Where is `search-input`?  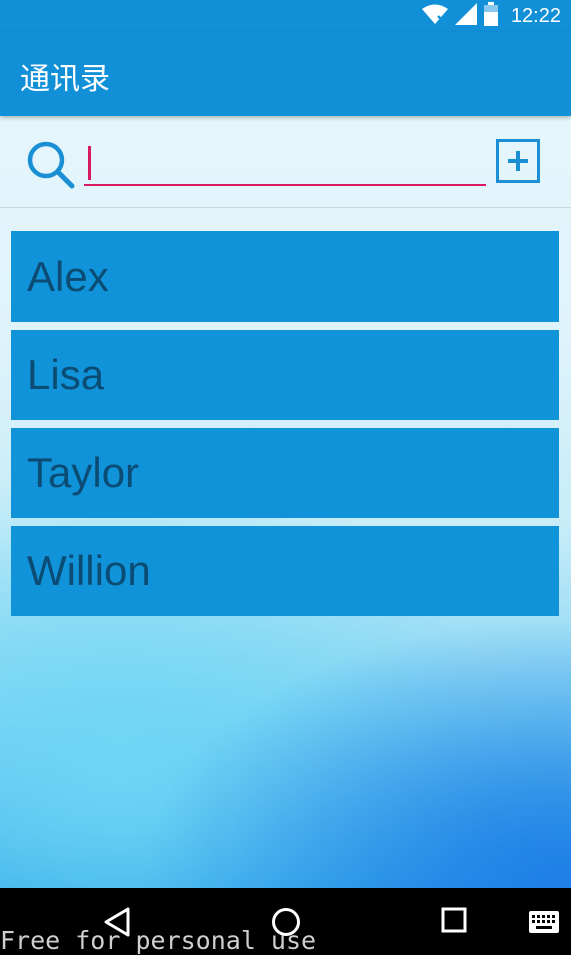
search-input is located at coordinates (285, 164).